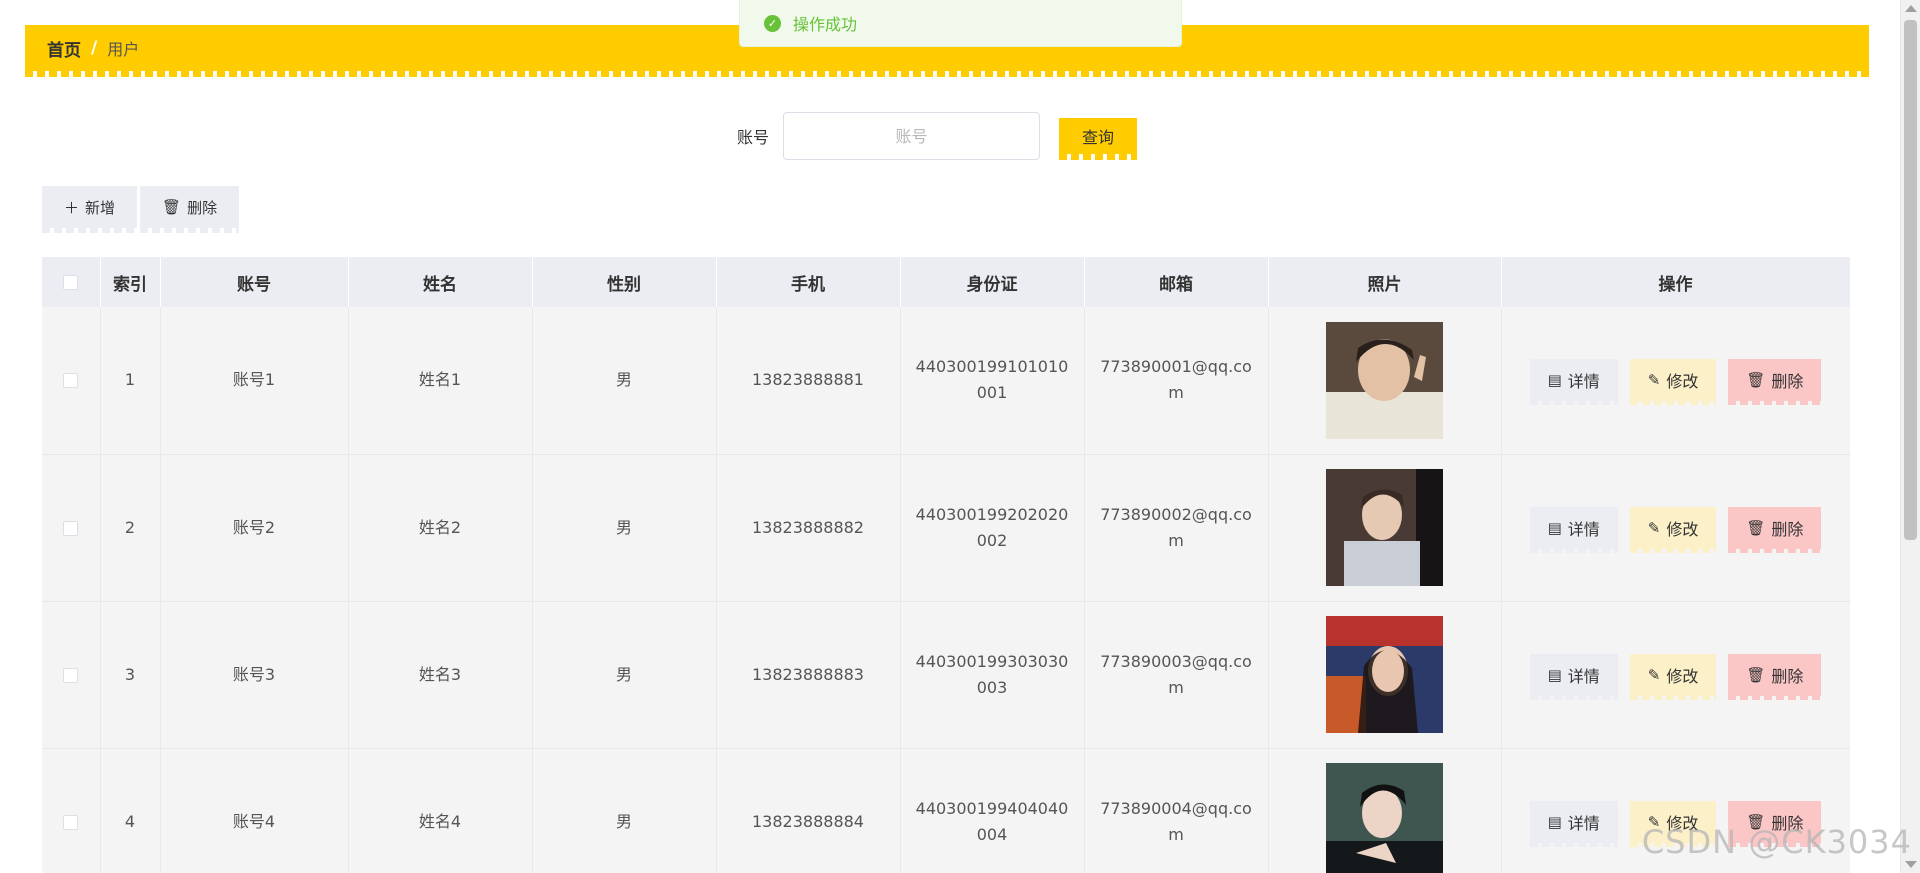  What do you see at coordinates (808, 381) in the screenshot?
I see `cell-phone: 13823888881` at bounding box center [808, 381].